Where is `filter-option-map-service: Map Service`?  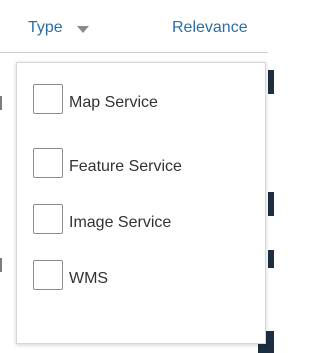
filter-option-map-service: Map Service is located at coordinates (95, 99).